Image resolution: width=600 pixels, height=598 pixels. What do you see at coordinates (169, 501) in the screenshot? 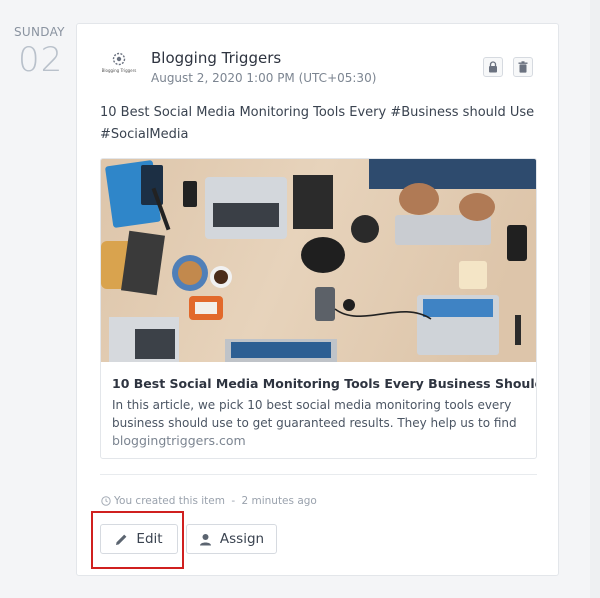
I see `created-text: You created this item` at bounding box center [169, 501].